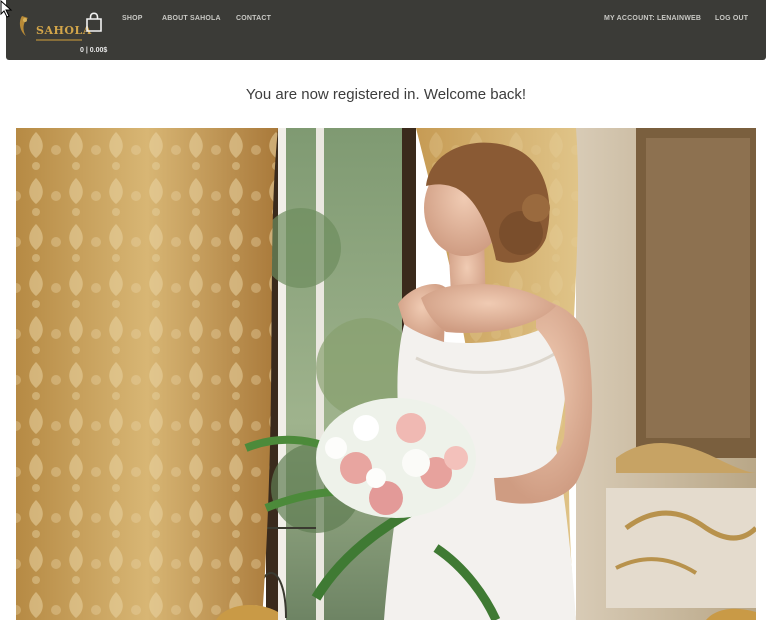 Image resolution: width=772 pixels, height=632 pixels. What do you see at coordinates (64, 30) in the screenshot?
I see `logo-text: SAHOLA` at bounding box center [64, 30].